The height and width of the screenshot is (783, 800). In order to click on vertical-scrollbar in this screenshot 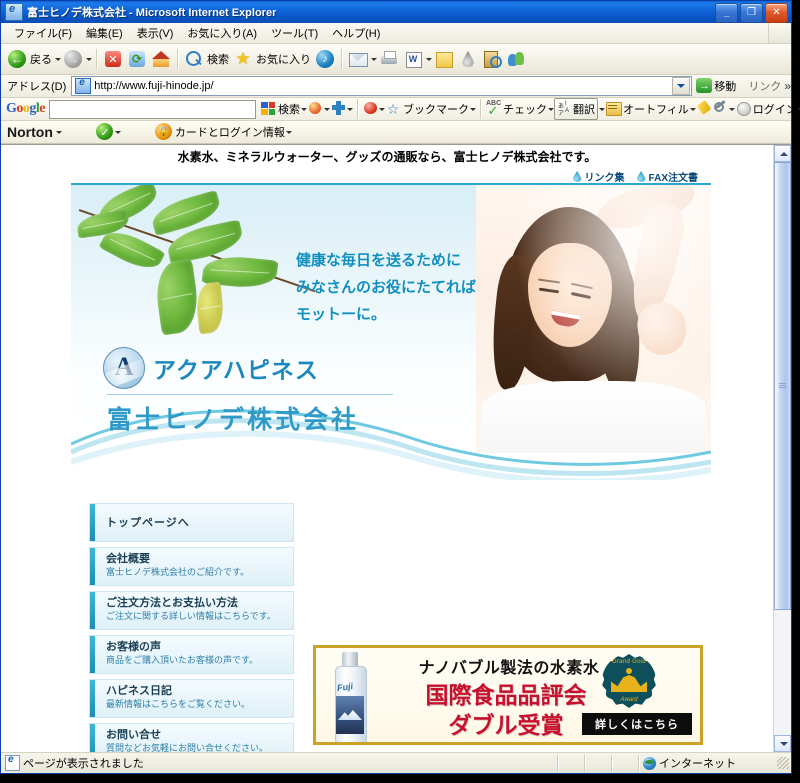, I will do `click(782, 448)`.